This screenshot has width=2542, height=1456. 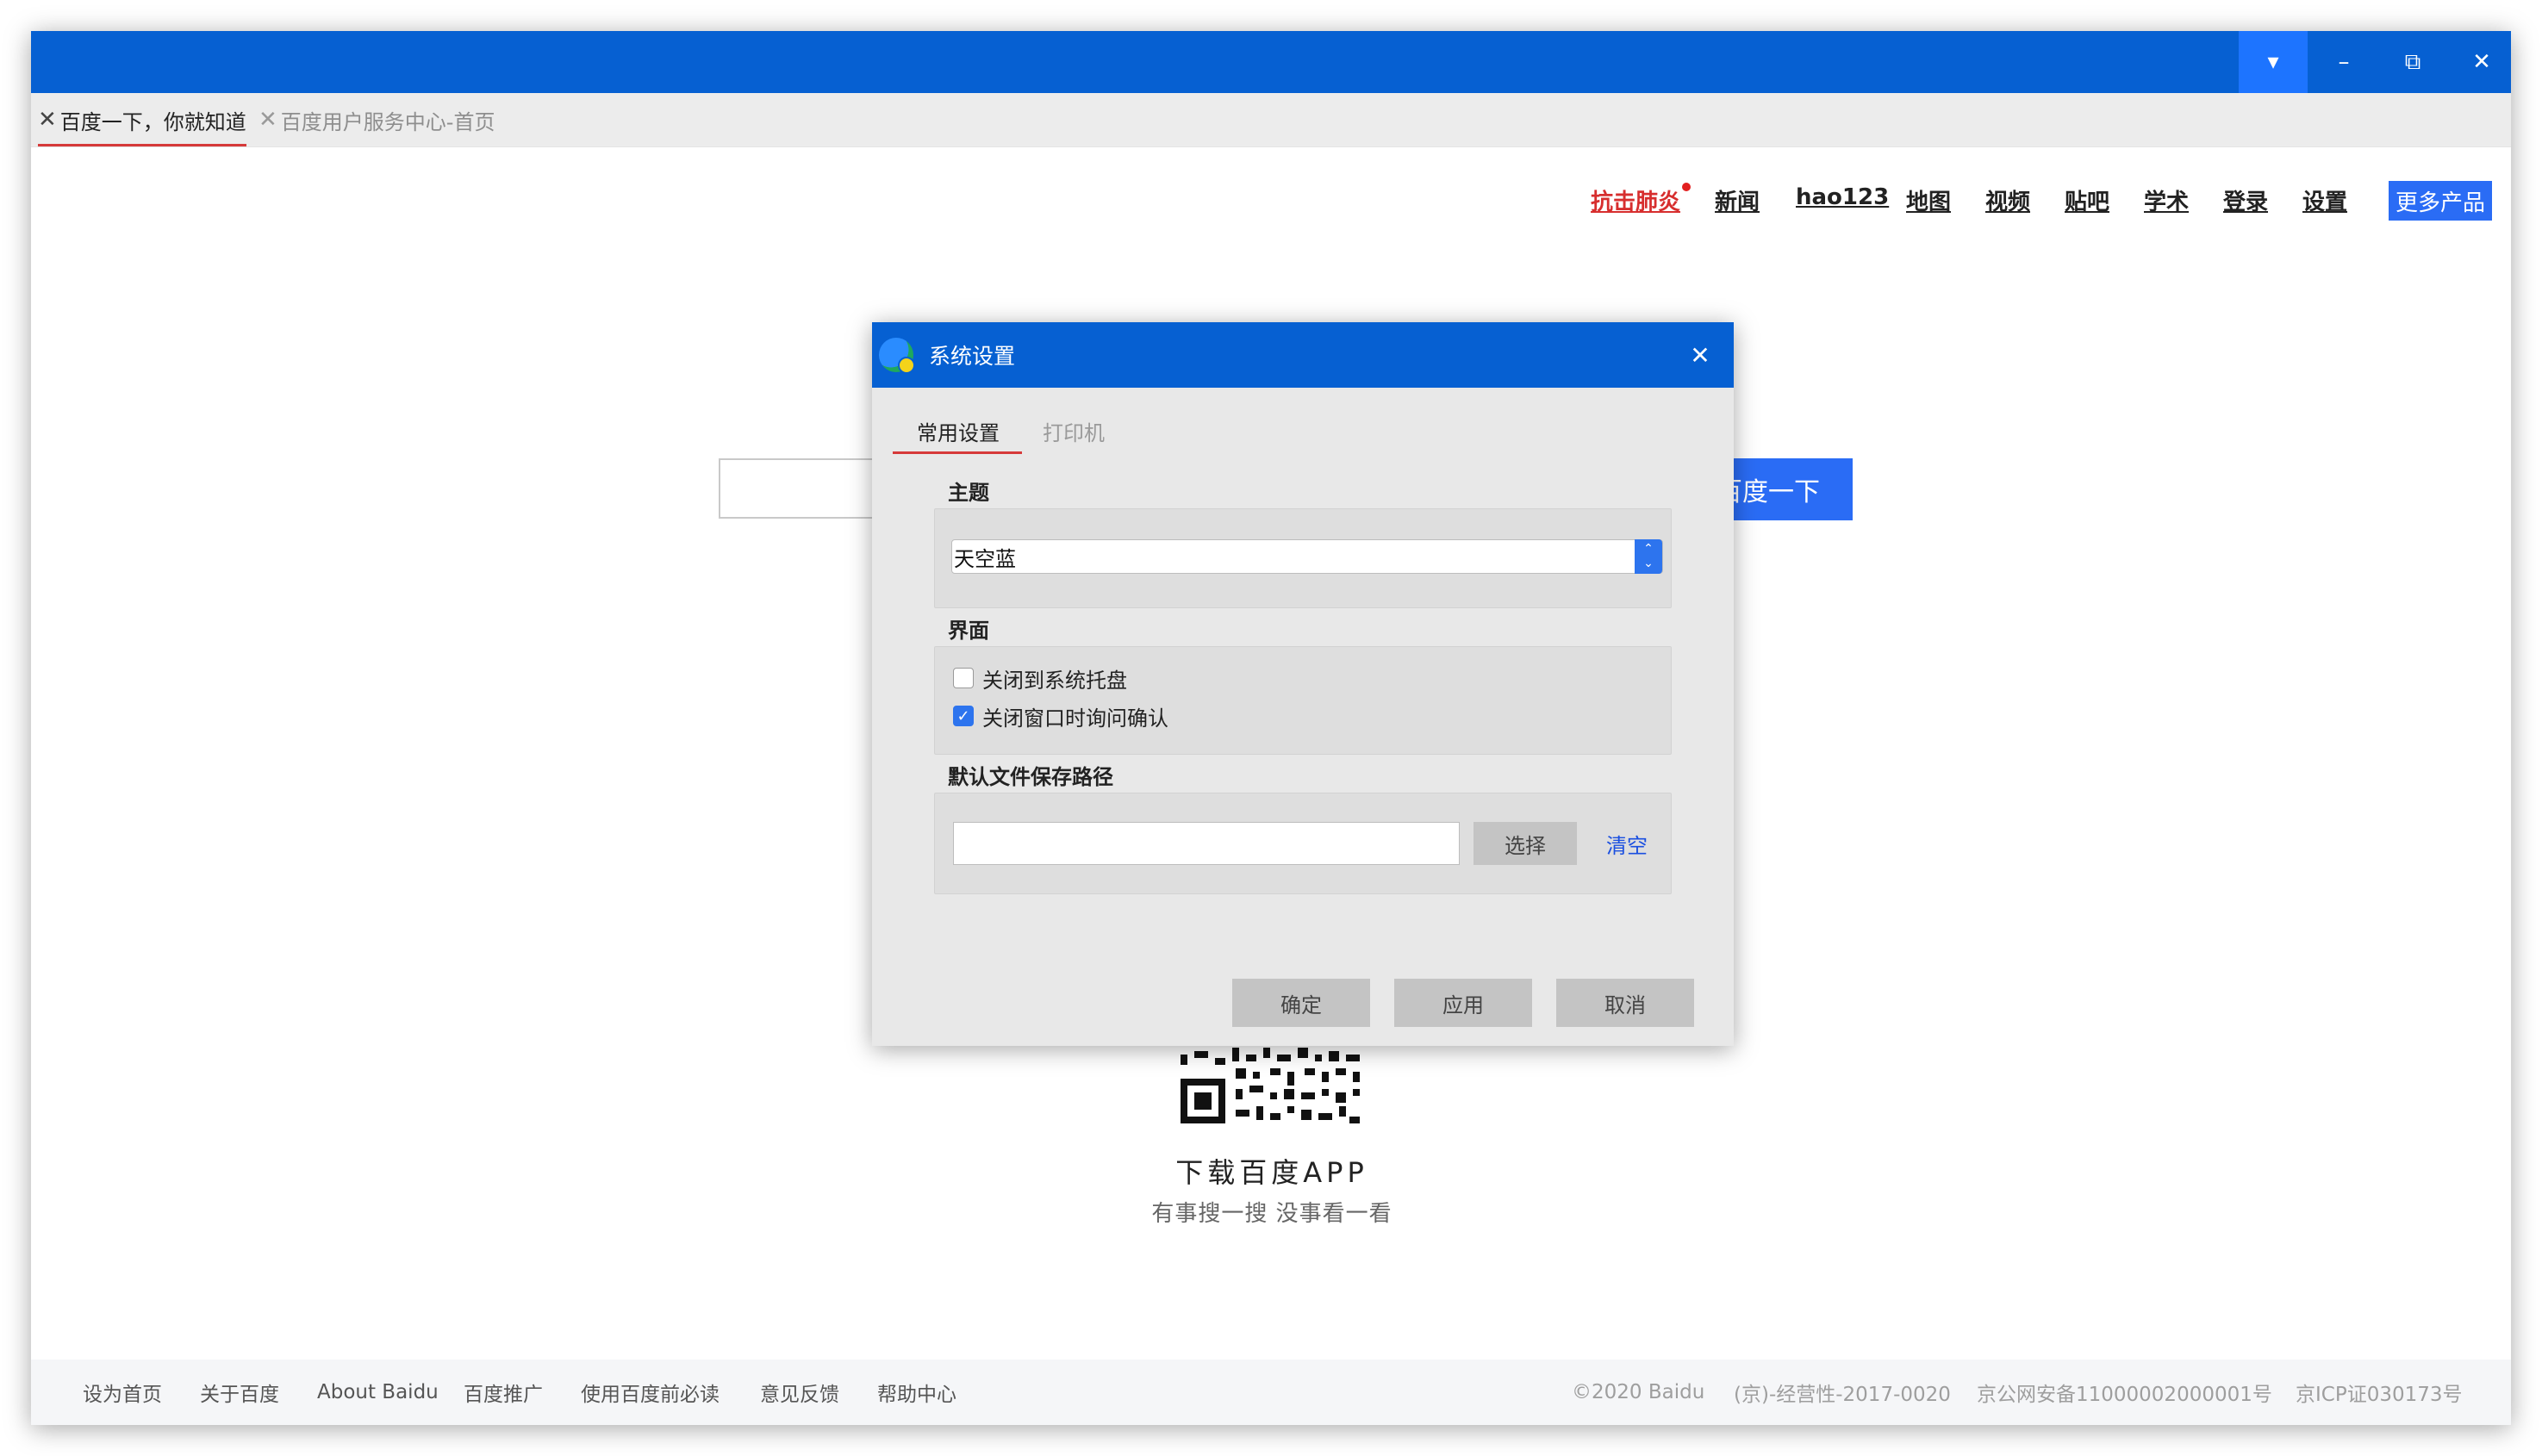 What do you see at coordinates (1271, 1214) in the screenshot?
I see `app-download-subtitle: 有事搜一搜 没事看一看` at bounding box center [1271, 1214].